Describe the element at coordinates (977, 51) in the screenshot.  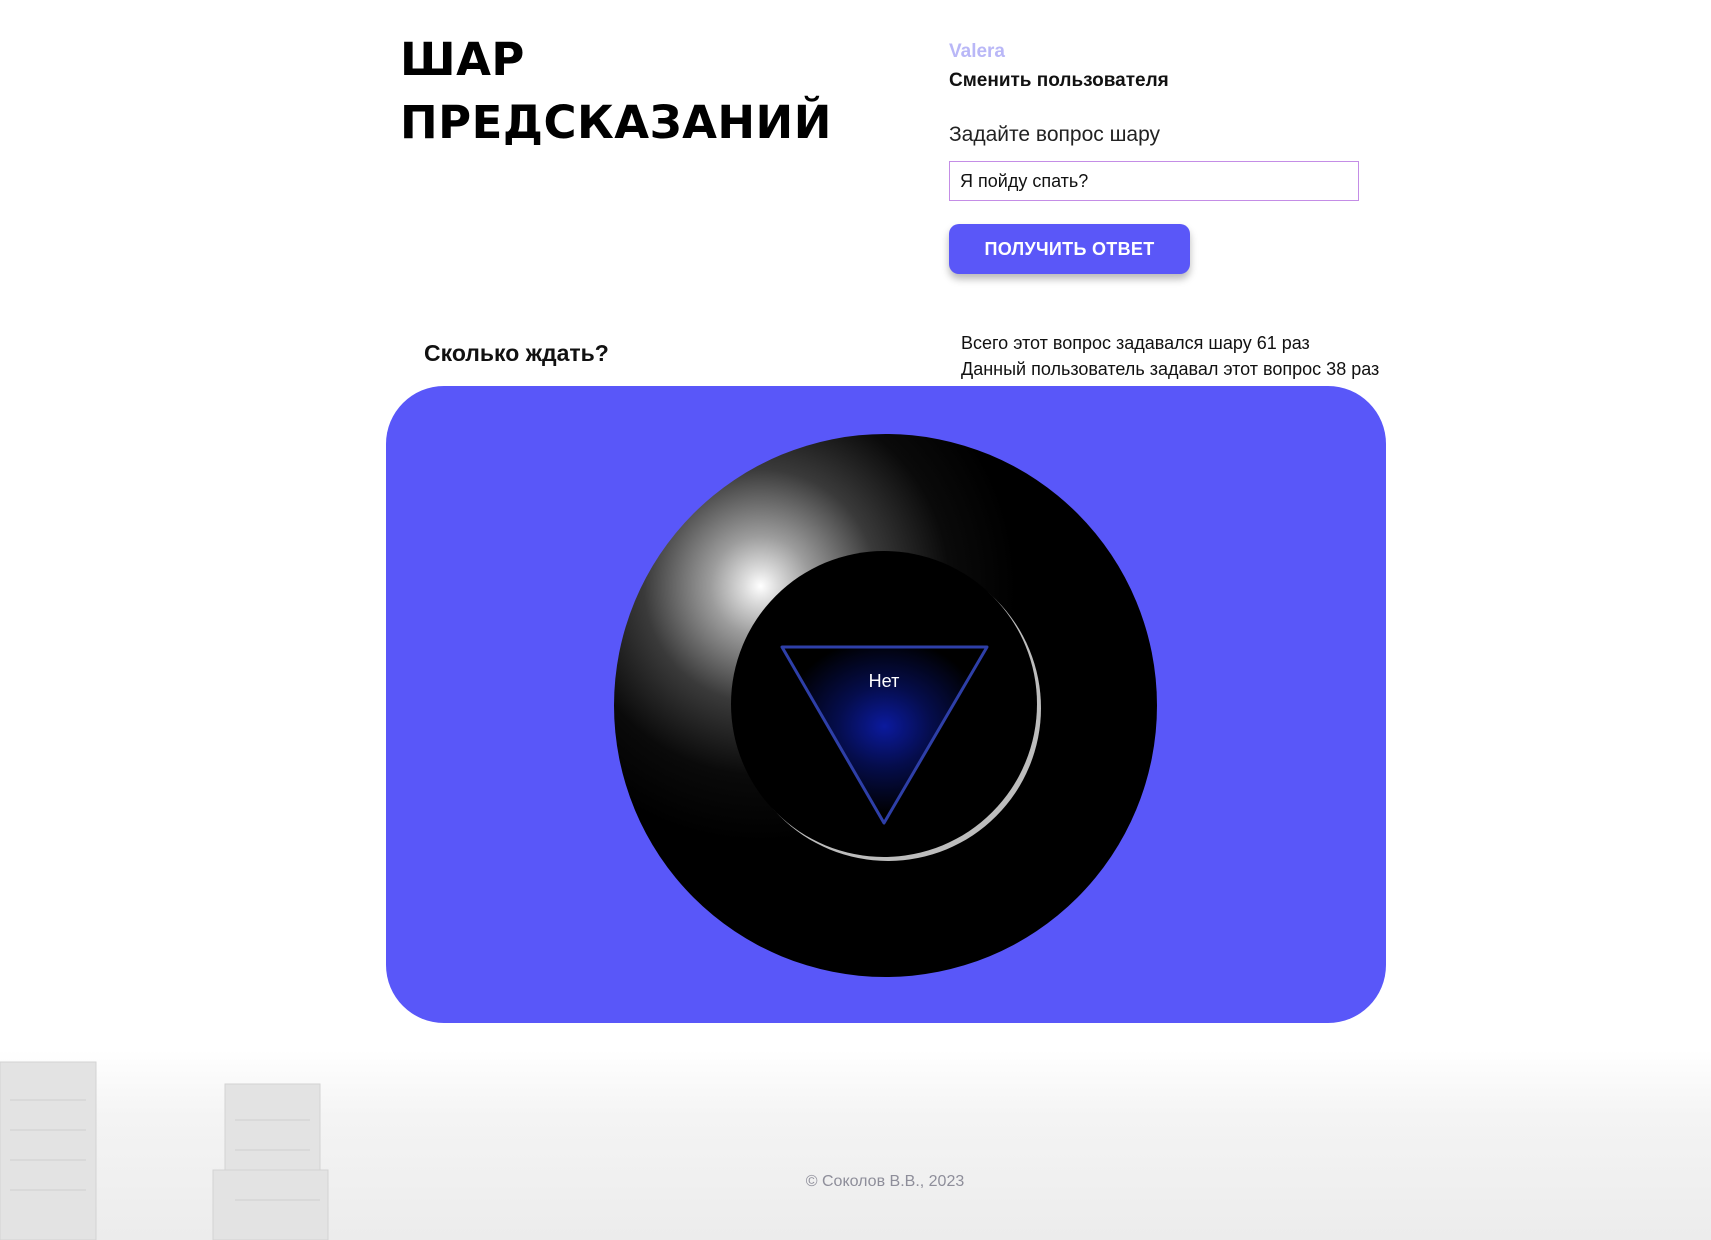
I see `current-username: Valera` at that location.